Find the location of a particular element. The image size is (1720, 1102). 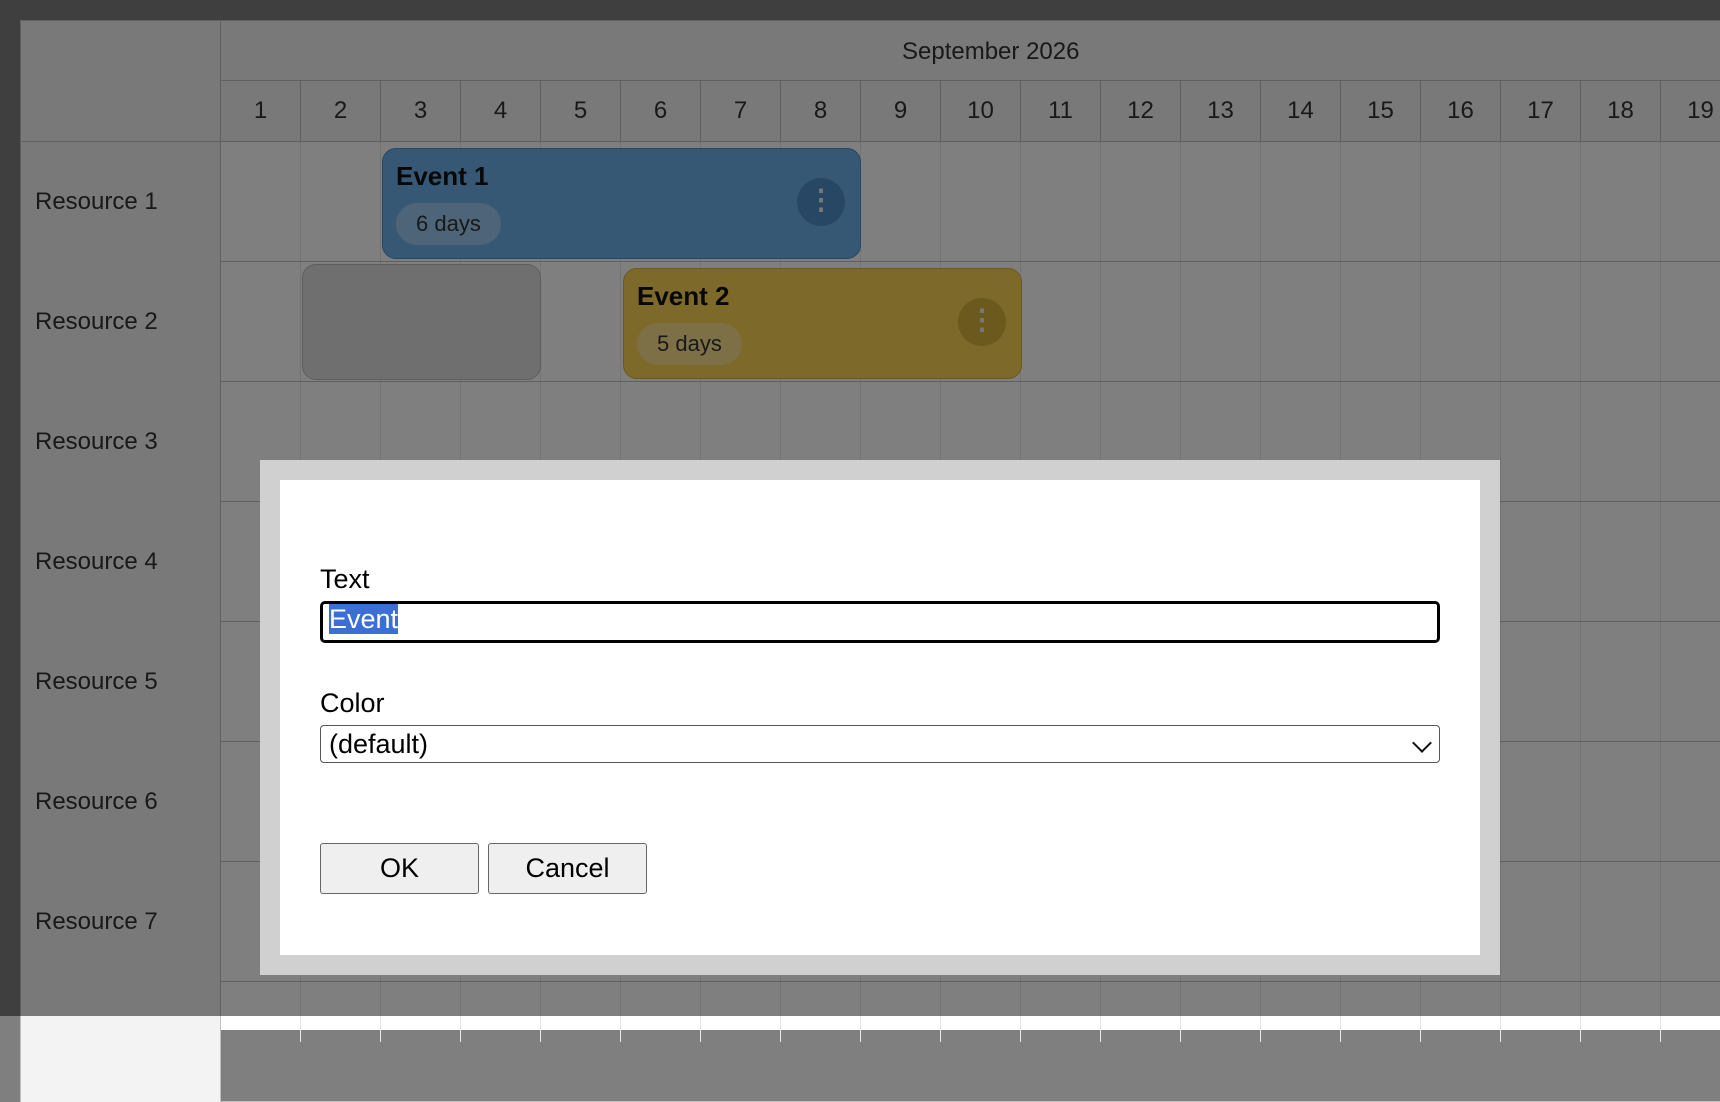

text-field: Event is located at coordinates (880, 622).